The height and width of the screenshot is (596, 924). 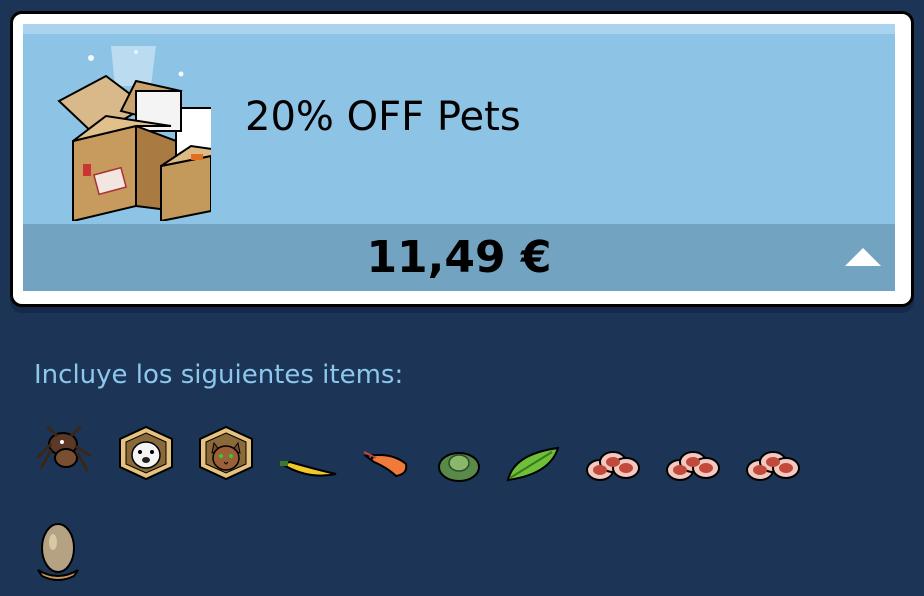 I want to click on card-top-strip, so click(x=459, y=29).